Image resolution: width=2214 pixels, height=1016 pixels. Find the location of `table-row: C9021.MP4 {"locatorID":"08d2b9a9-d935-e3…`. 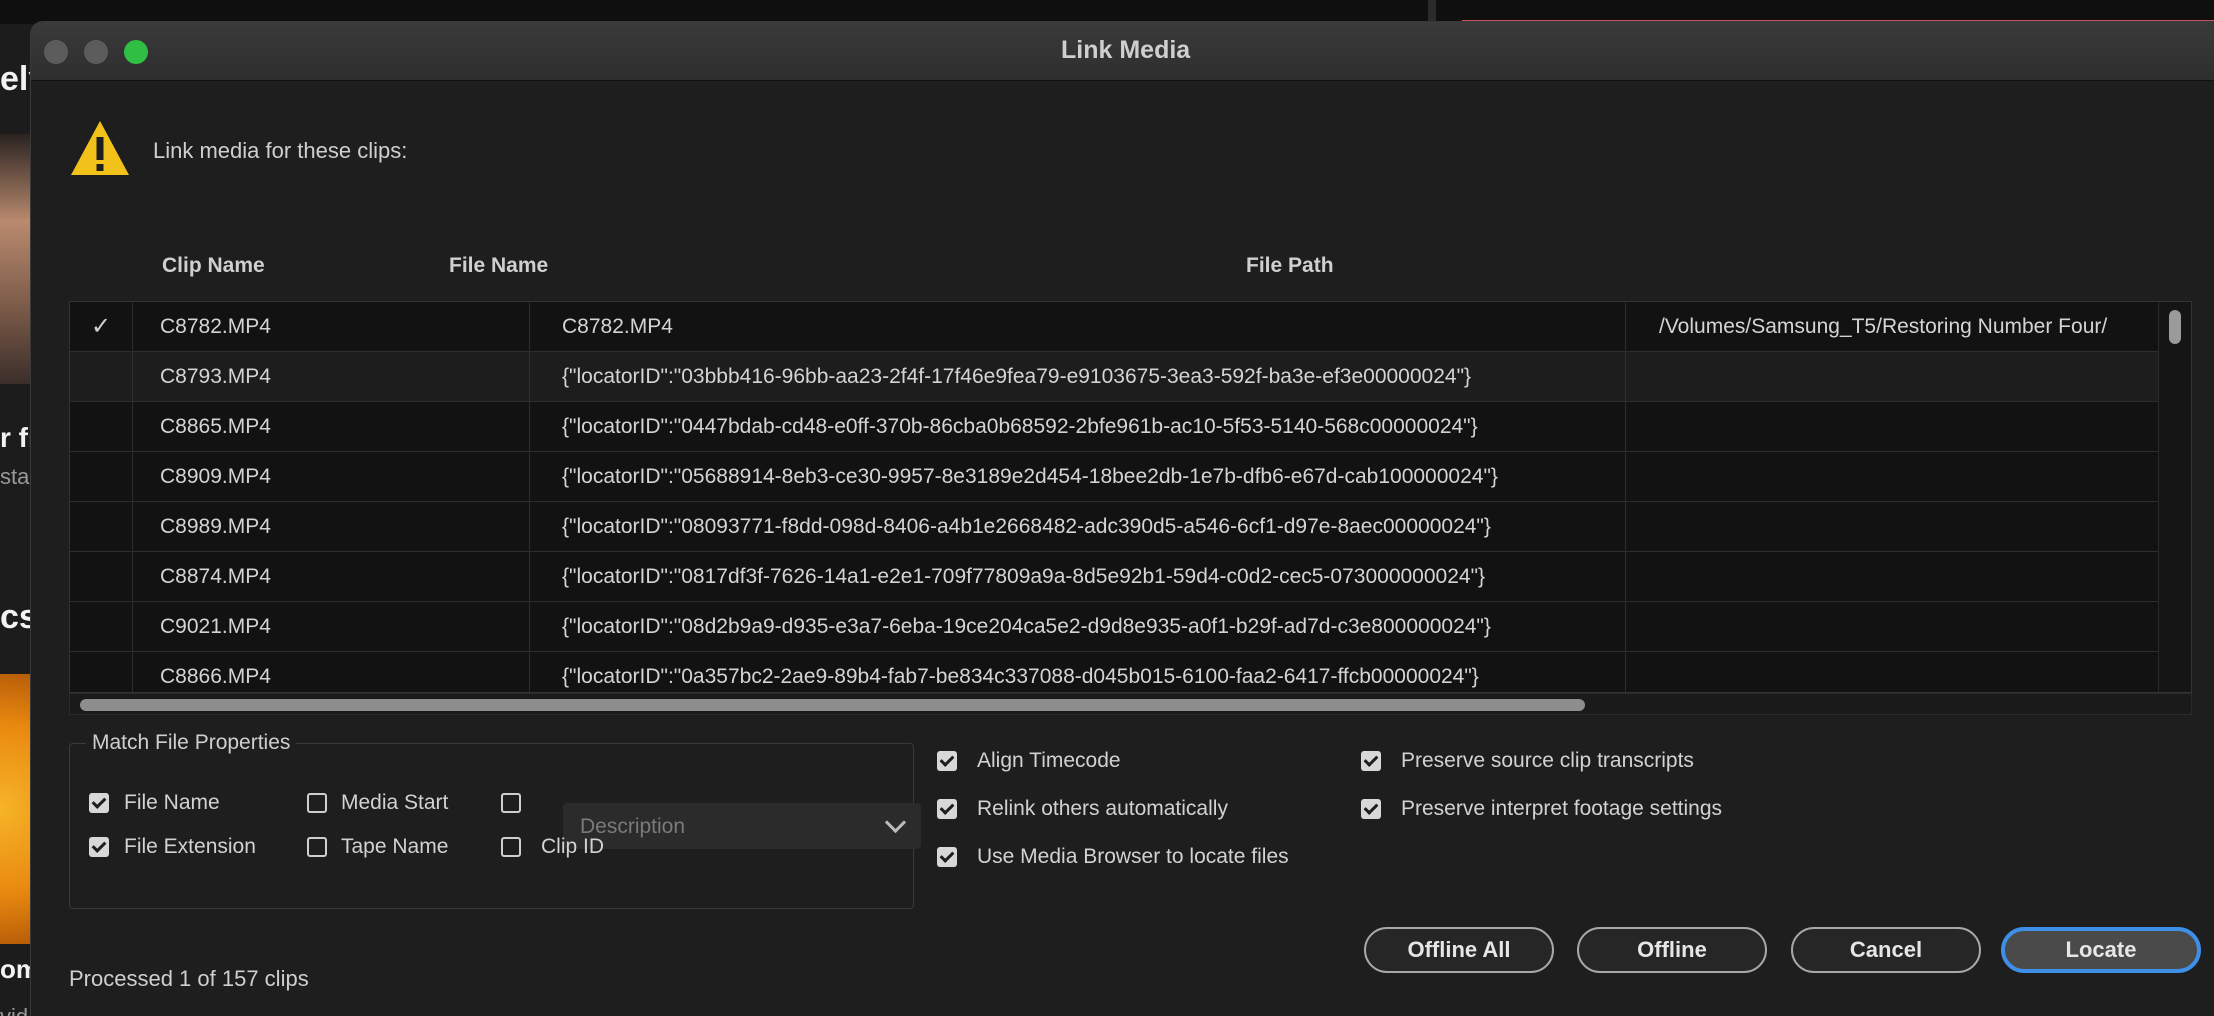

table-row: C9021.MP4 {"locatorID":"08d2b9a9-d935-e3… is located at coordinates (1130, 627).